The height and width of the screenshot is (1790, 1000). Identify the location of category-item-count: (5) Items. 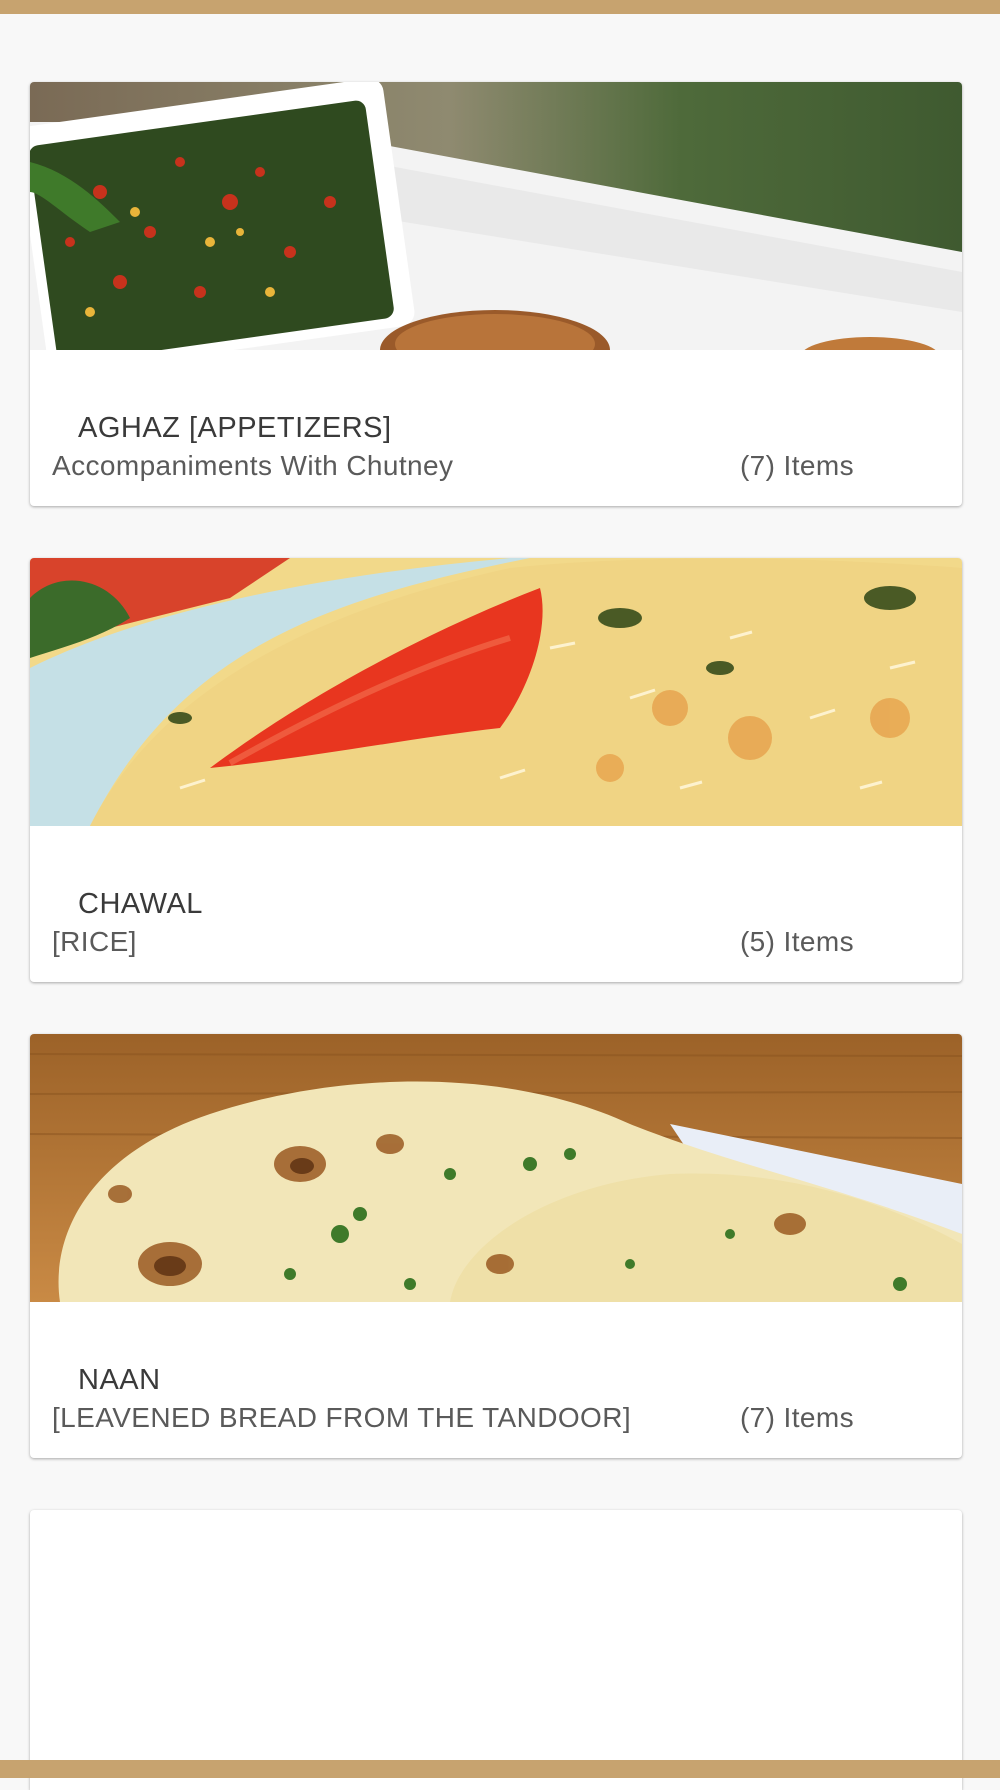
(796, 941).